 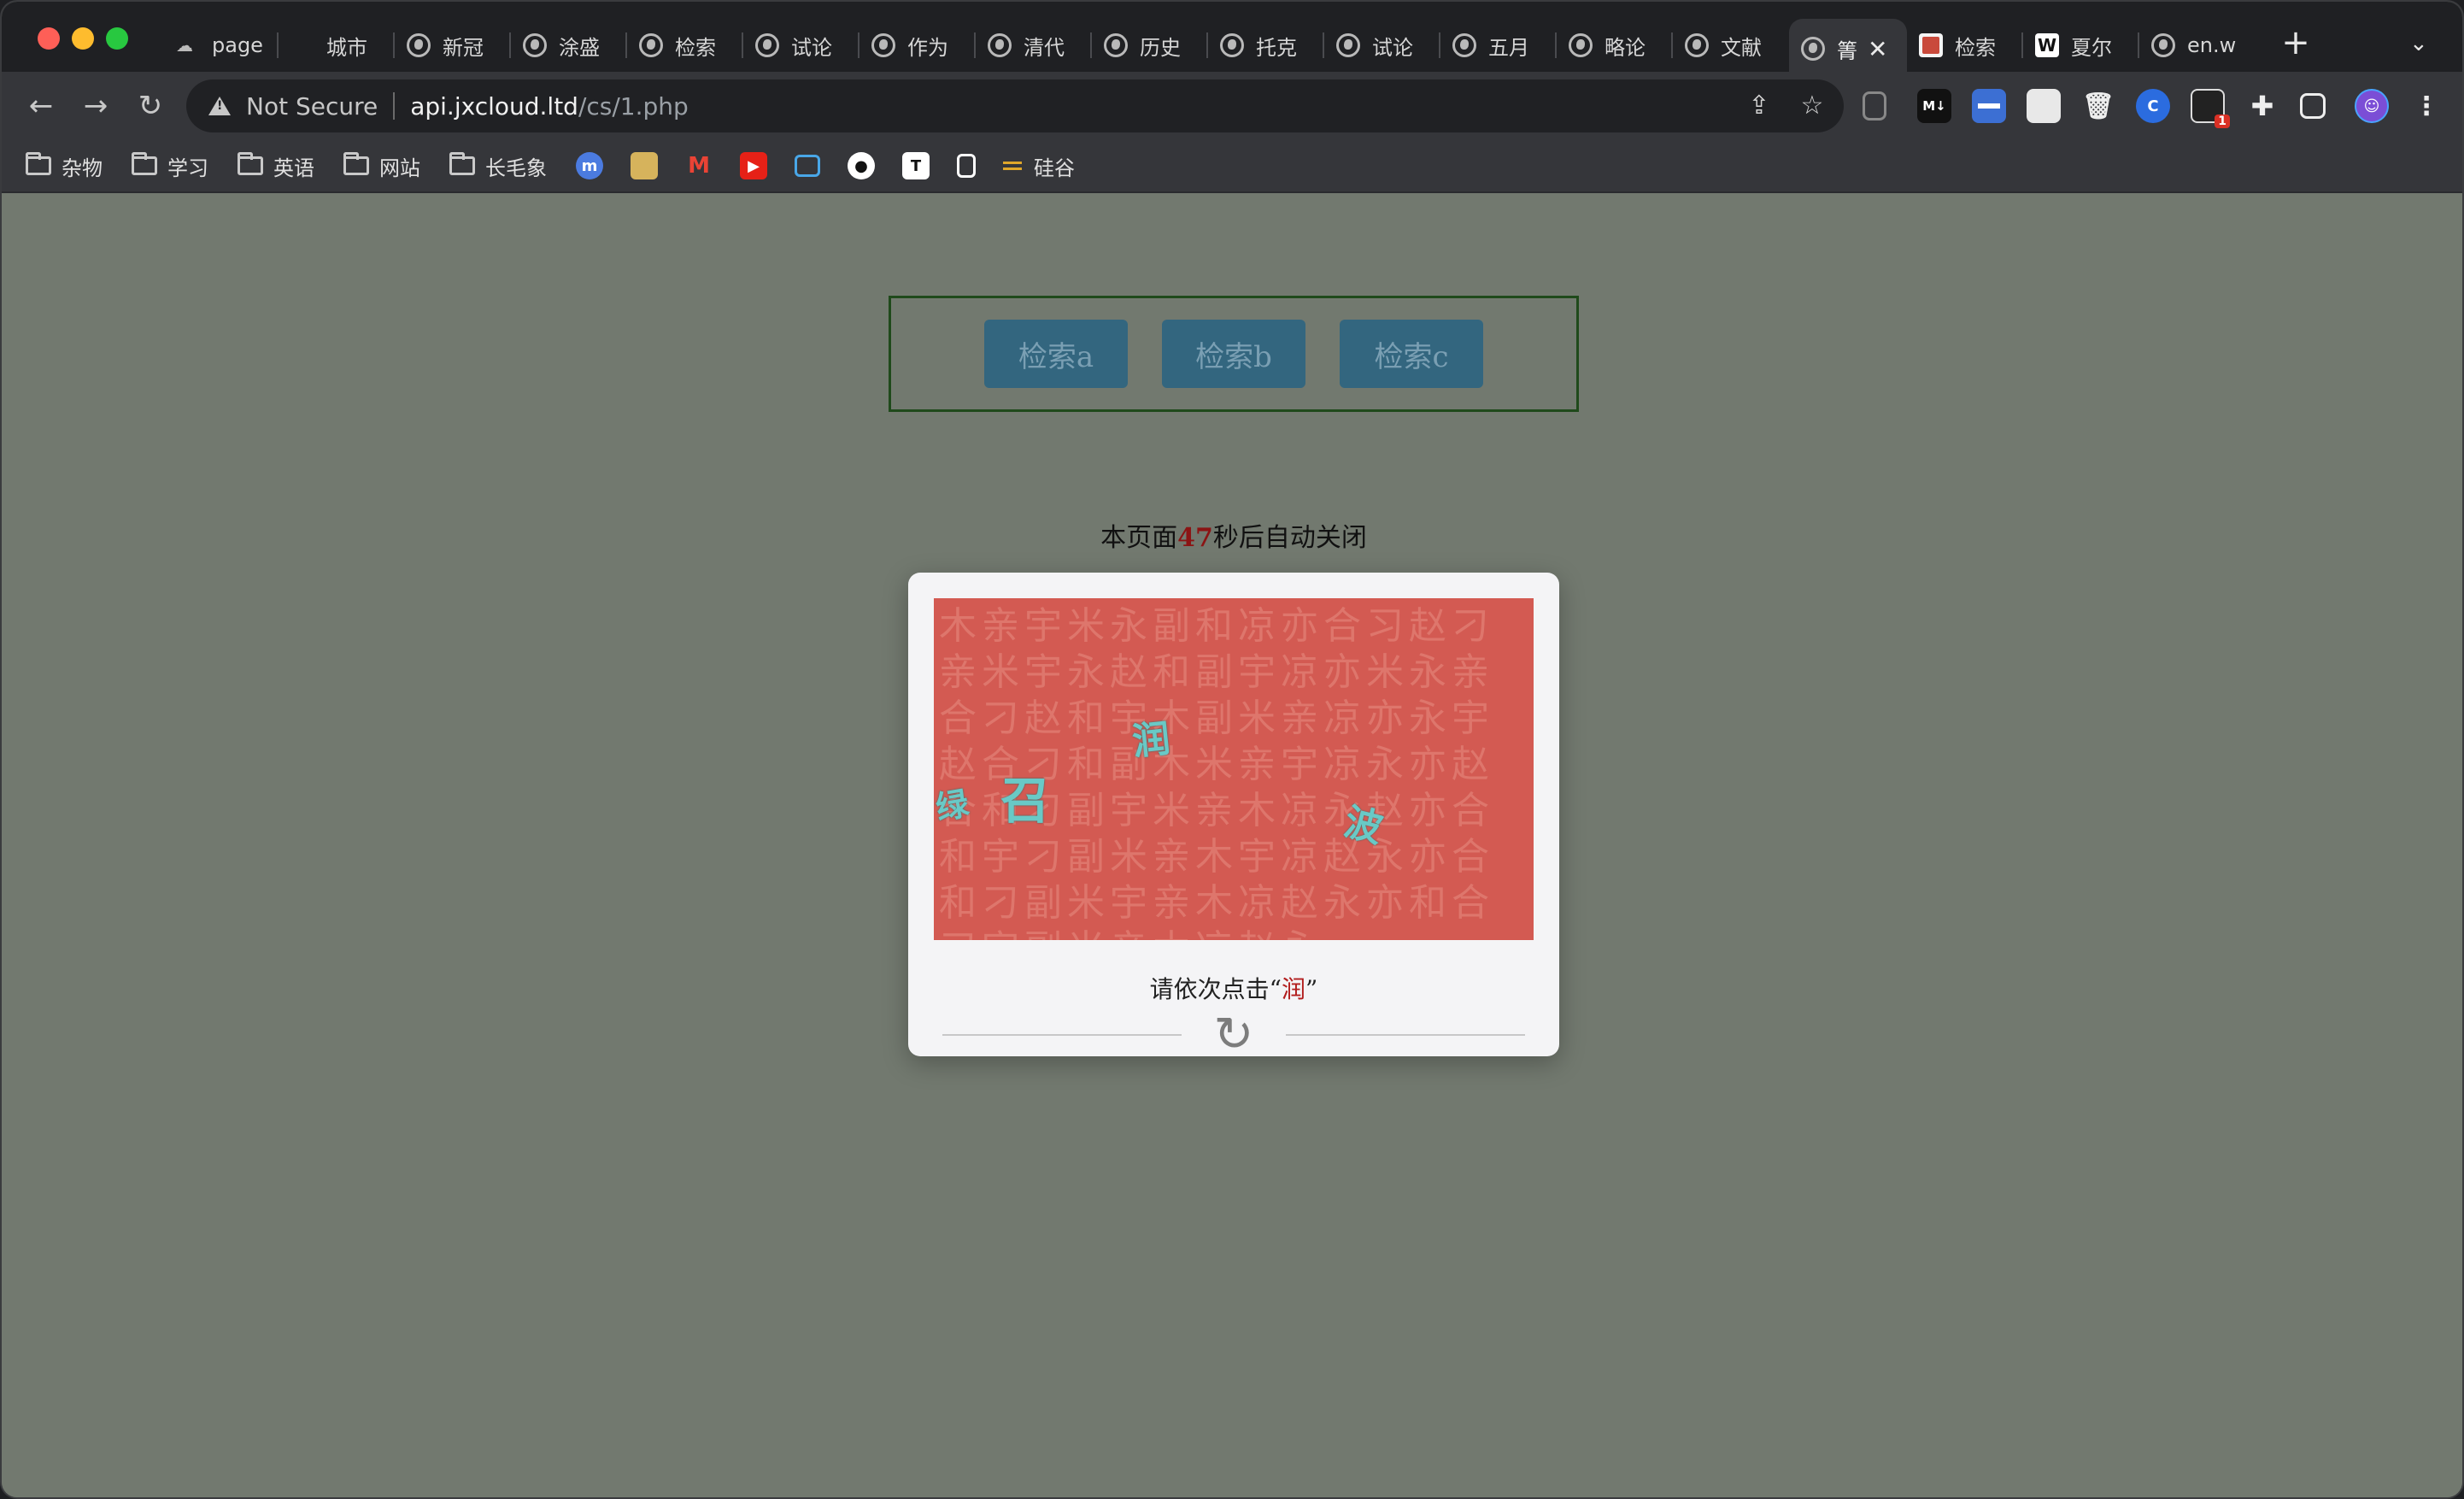 What do you see at coordinates (170, 166) in the screenshot?
I see `bookmark-folder: 学习` at bounding box center [170, 166].